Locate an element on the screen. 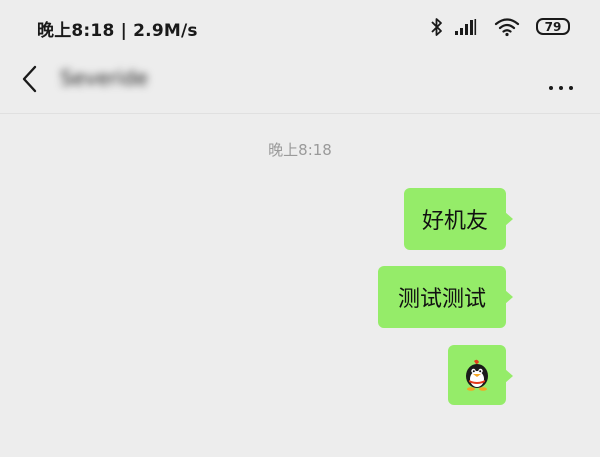  nav-bar: Severide is located at coordinates (300, 81).